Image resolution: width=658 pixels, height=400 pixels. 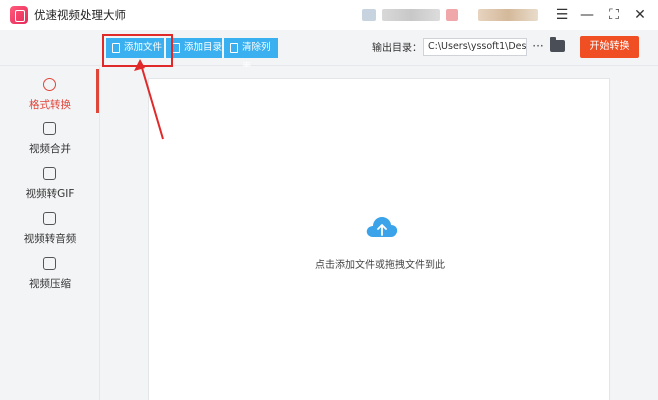 I want to click on compress-icon, so click(x=49, y=263).